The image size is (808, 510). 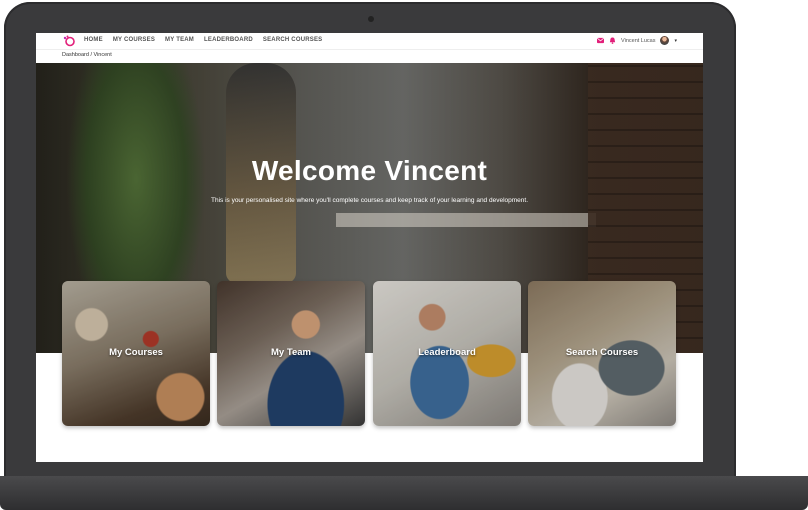 What do you see at coordinates (466, 220) in the screenshot?
I see `hero-desks-image` at bounding box center [466, 220].